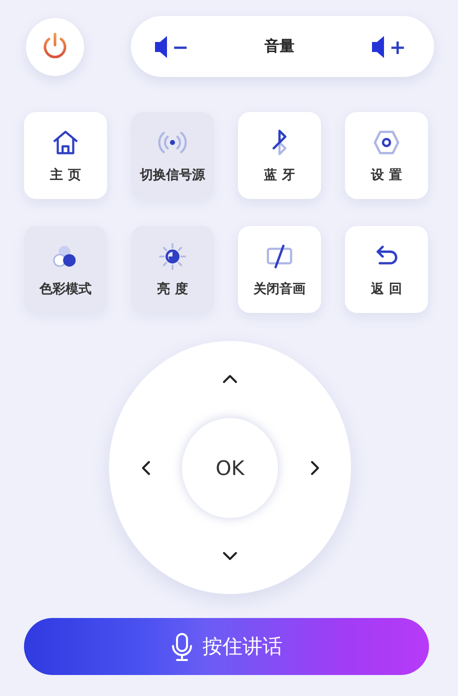  I want to click on remote-tile: 色彩模式, so click(65, 269).